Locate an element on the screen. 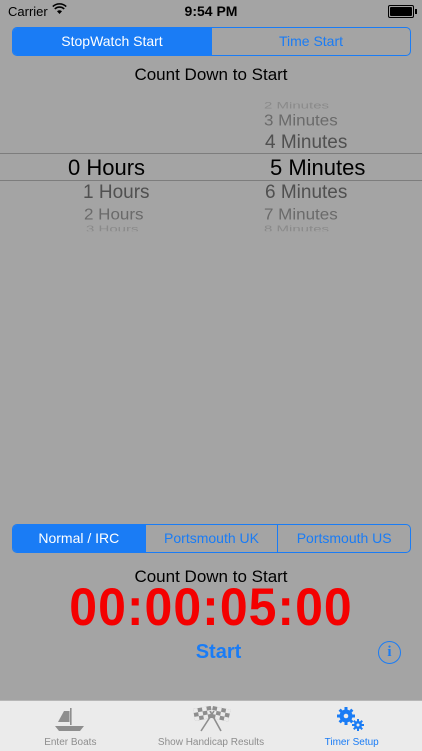 The image size is (422, 751). stopwatch-start-option: StopWatch Start is located at coordinates (112, 41).